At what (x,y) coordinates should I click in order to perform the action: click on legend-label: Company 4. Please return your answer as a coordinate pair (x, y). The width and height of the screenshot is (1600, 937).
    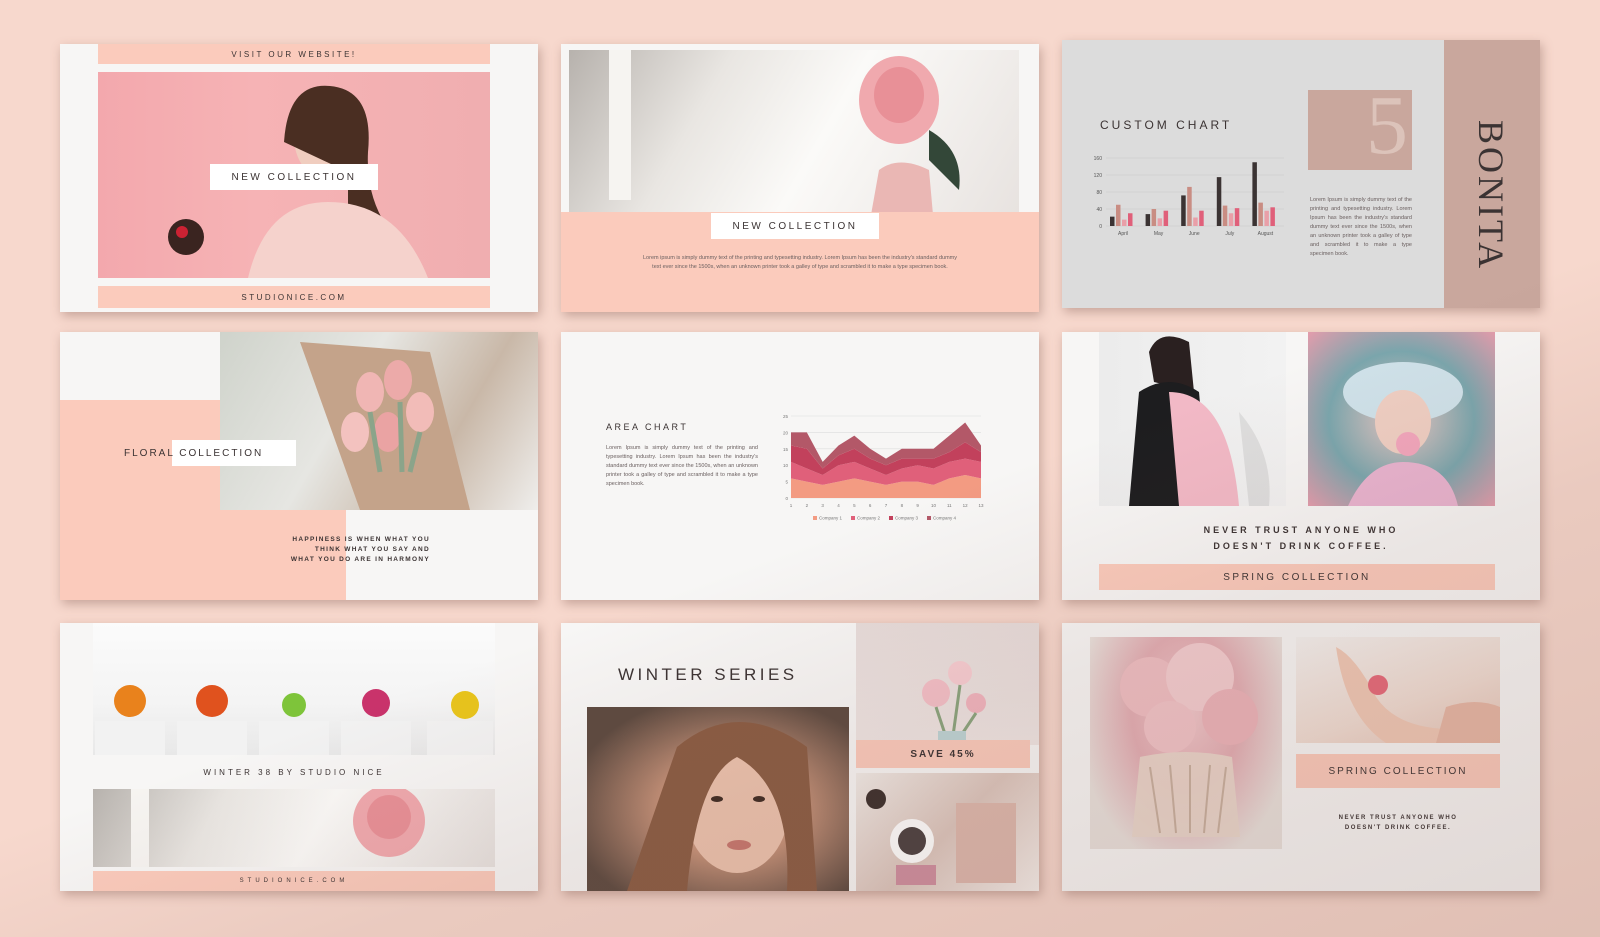
    Looking at the image, I should click on (945, 518).